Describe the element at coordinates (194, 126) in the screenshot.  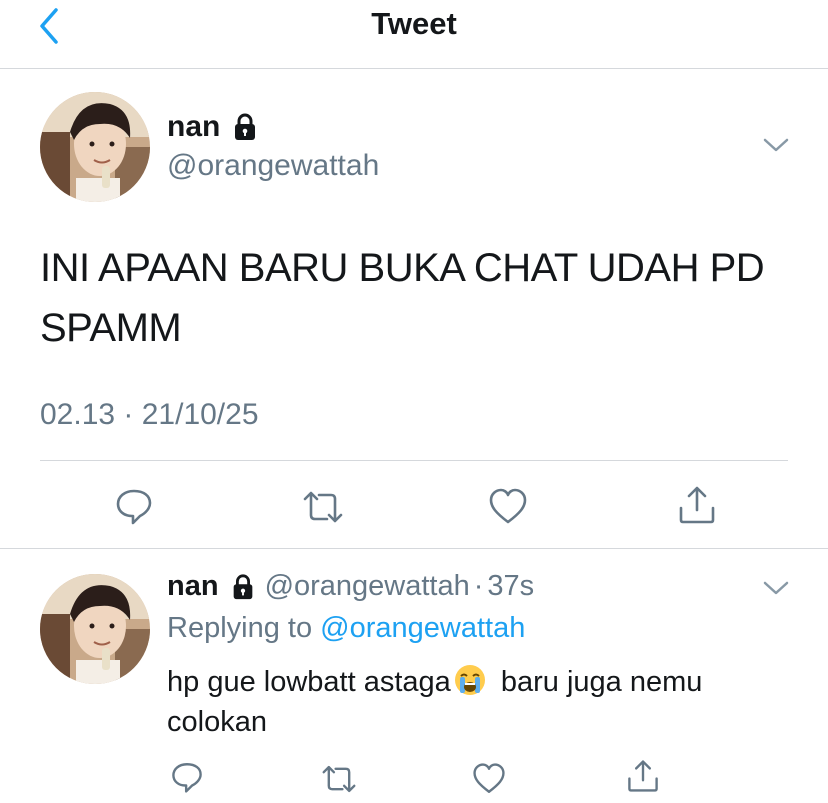
I see `author-name: nan` at that location.